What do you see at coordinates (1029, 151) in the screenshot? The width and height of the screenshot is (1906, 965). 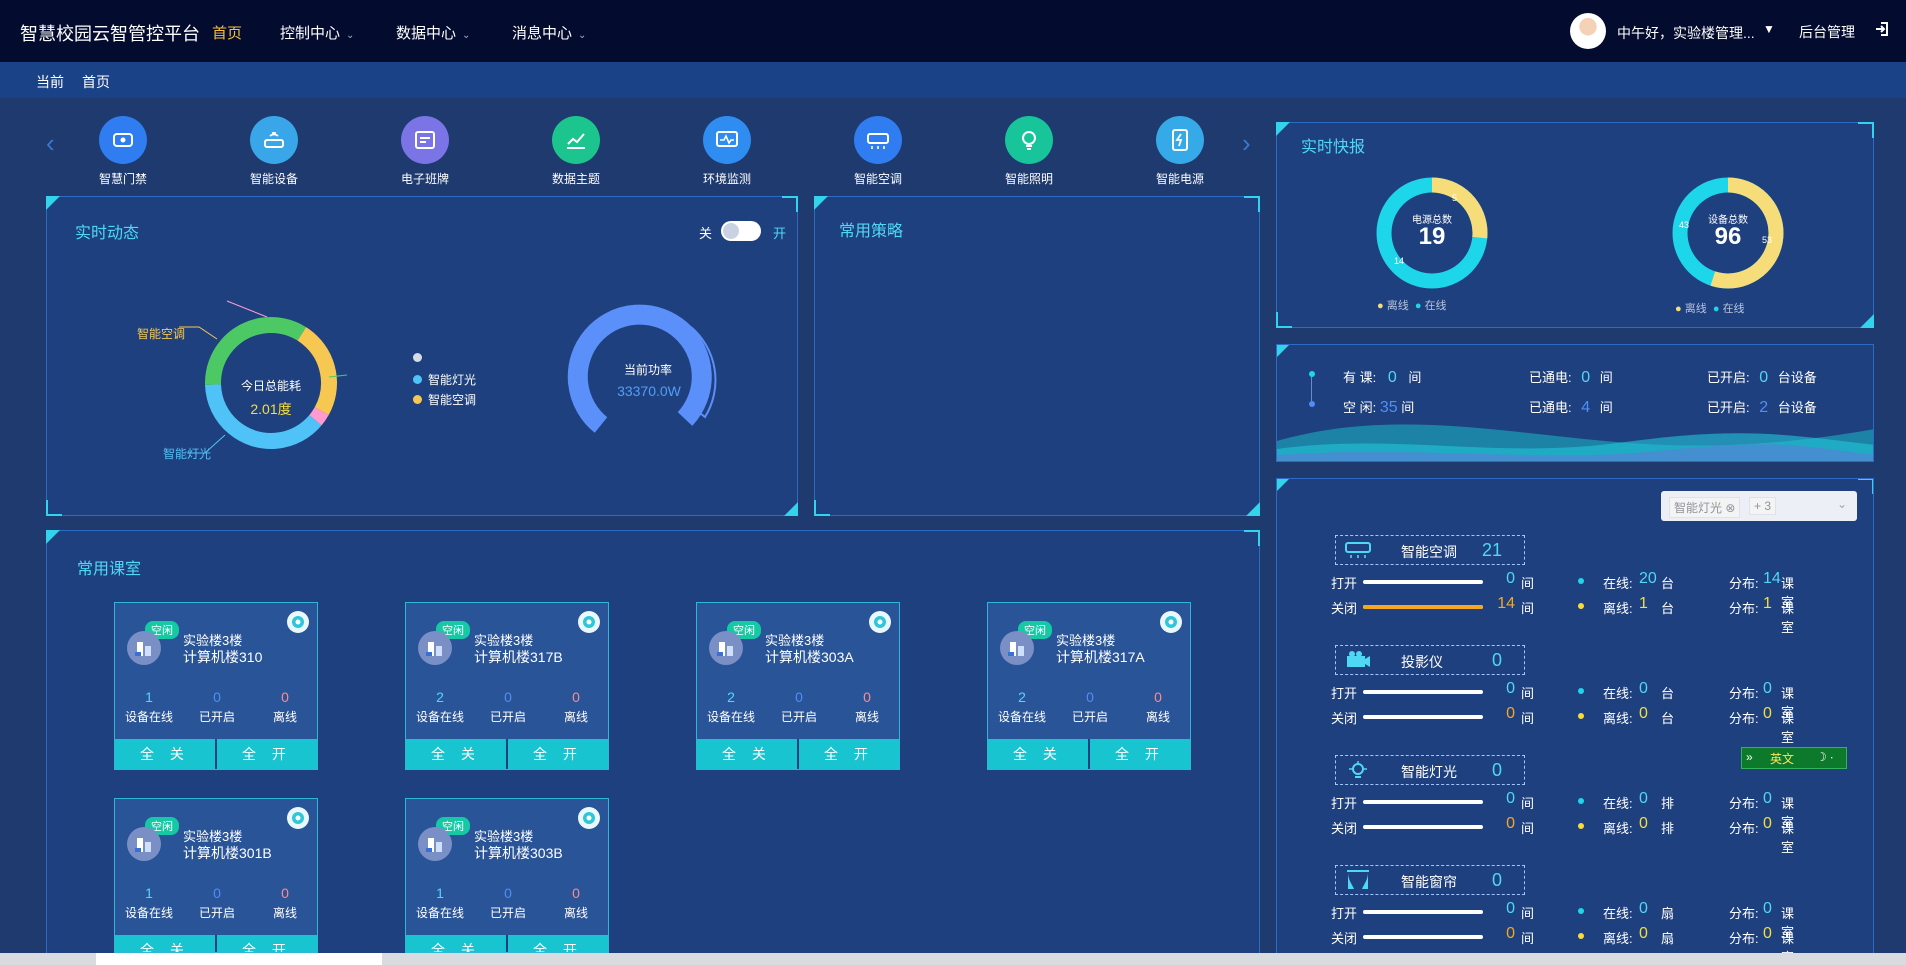 I see `quick-item-lighting: 智能照明` at bounding box center [1029, 151].